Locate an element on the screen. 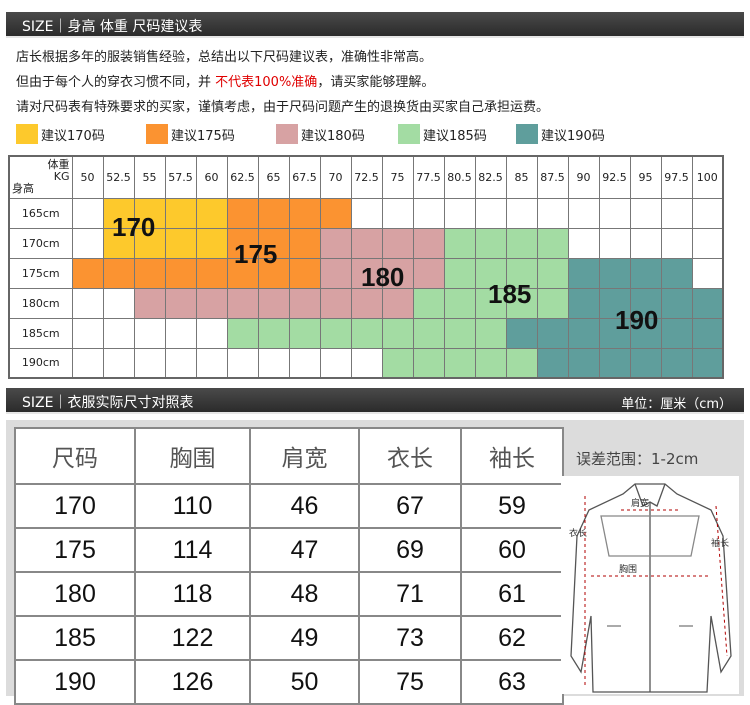 This screenshot has width=750, height=705. corner-weight-label: 体重 KG is located at coordinates (58, 170).